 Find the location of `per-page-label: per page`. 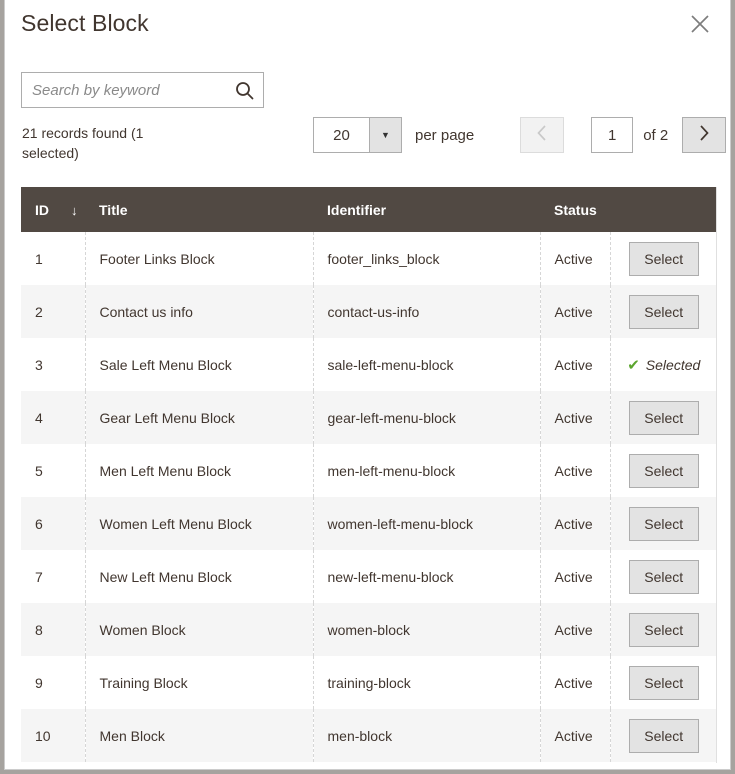

per-page-label: per page is located at coordinates (445, 135).